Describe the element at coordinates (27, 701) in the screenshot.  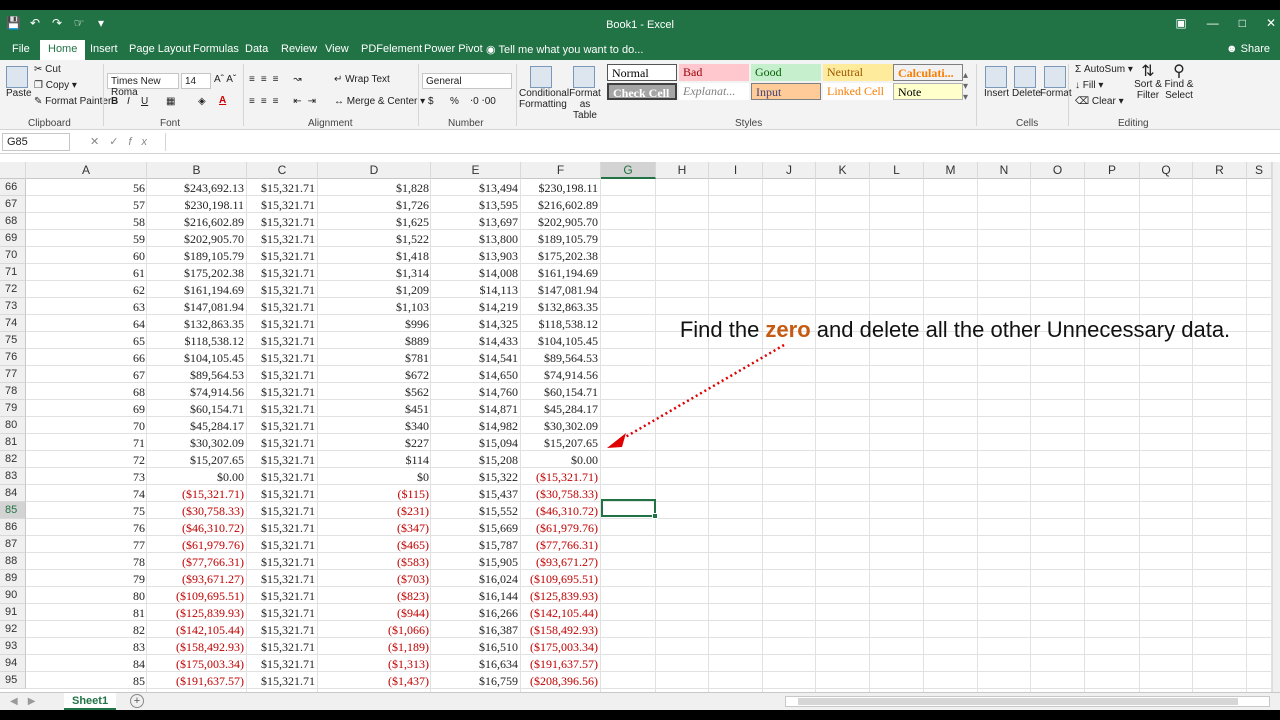
I see `sheet-nav-icons: ◀▶` at that location.